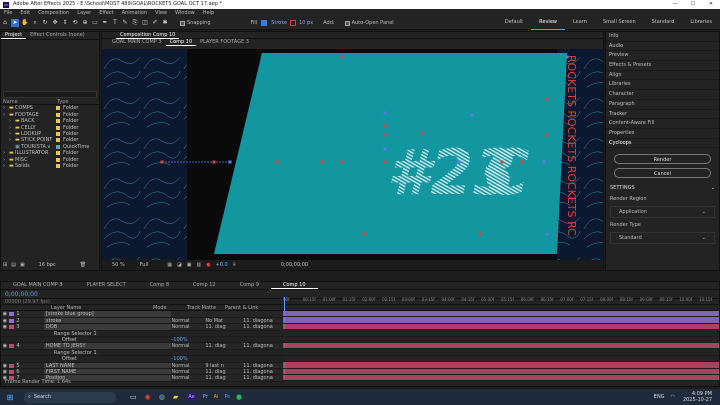  What do you see at coordinates (113, 333) in the screenshot?
I see `layer-name: Range Selector 1` at bounding box center [113, 333].